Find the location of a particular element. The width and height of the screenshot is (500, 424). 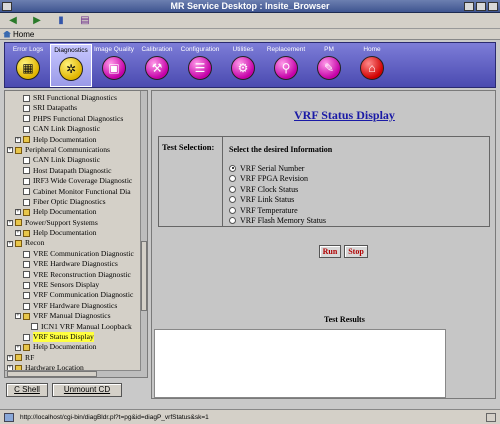

tree-item-label: CAN Link Diagnostic is located at coordinates (67, 129).